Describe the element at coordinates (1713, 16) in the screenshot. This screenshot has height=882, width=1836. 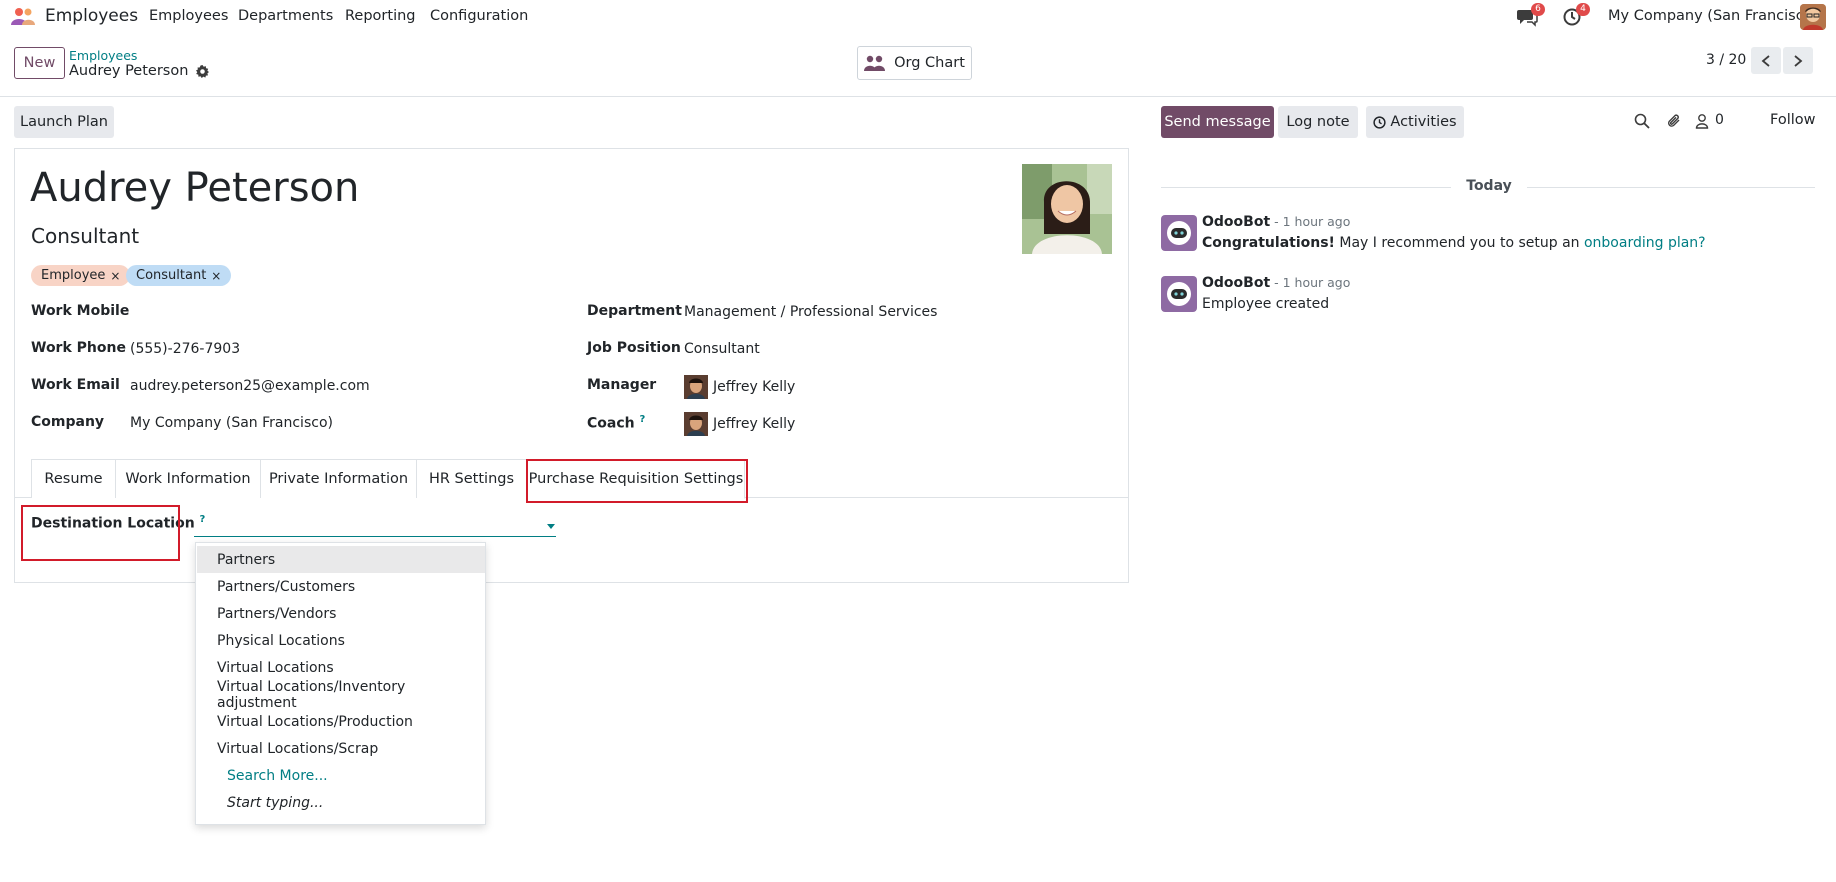
I see `company-switcher: My Company (San Francisco)` at that location.